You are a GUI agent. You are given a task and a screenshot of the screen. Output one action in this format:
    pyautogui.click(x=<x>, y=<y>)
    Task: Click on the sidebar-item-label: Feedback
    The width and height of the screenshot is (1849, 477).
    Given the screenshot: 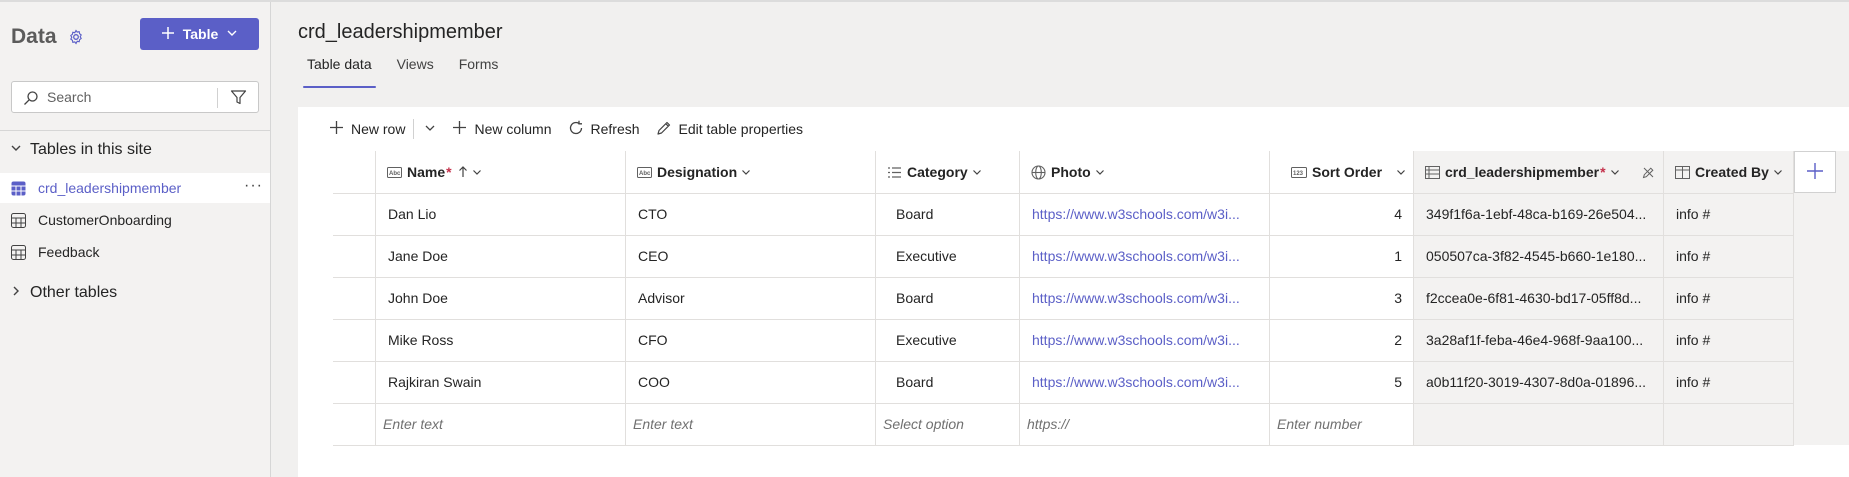 What is the action you would take?
    pyautogui.click(x=69, y=252)
    